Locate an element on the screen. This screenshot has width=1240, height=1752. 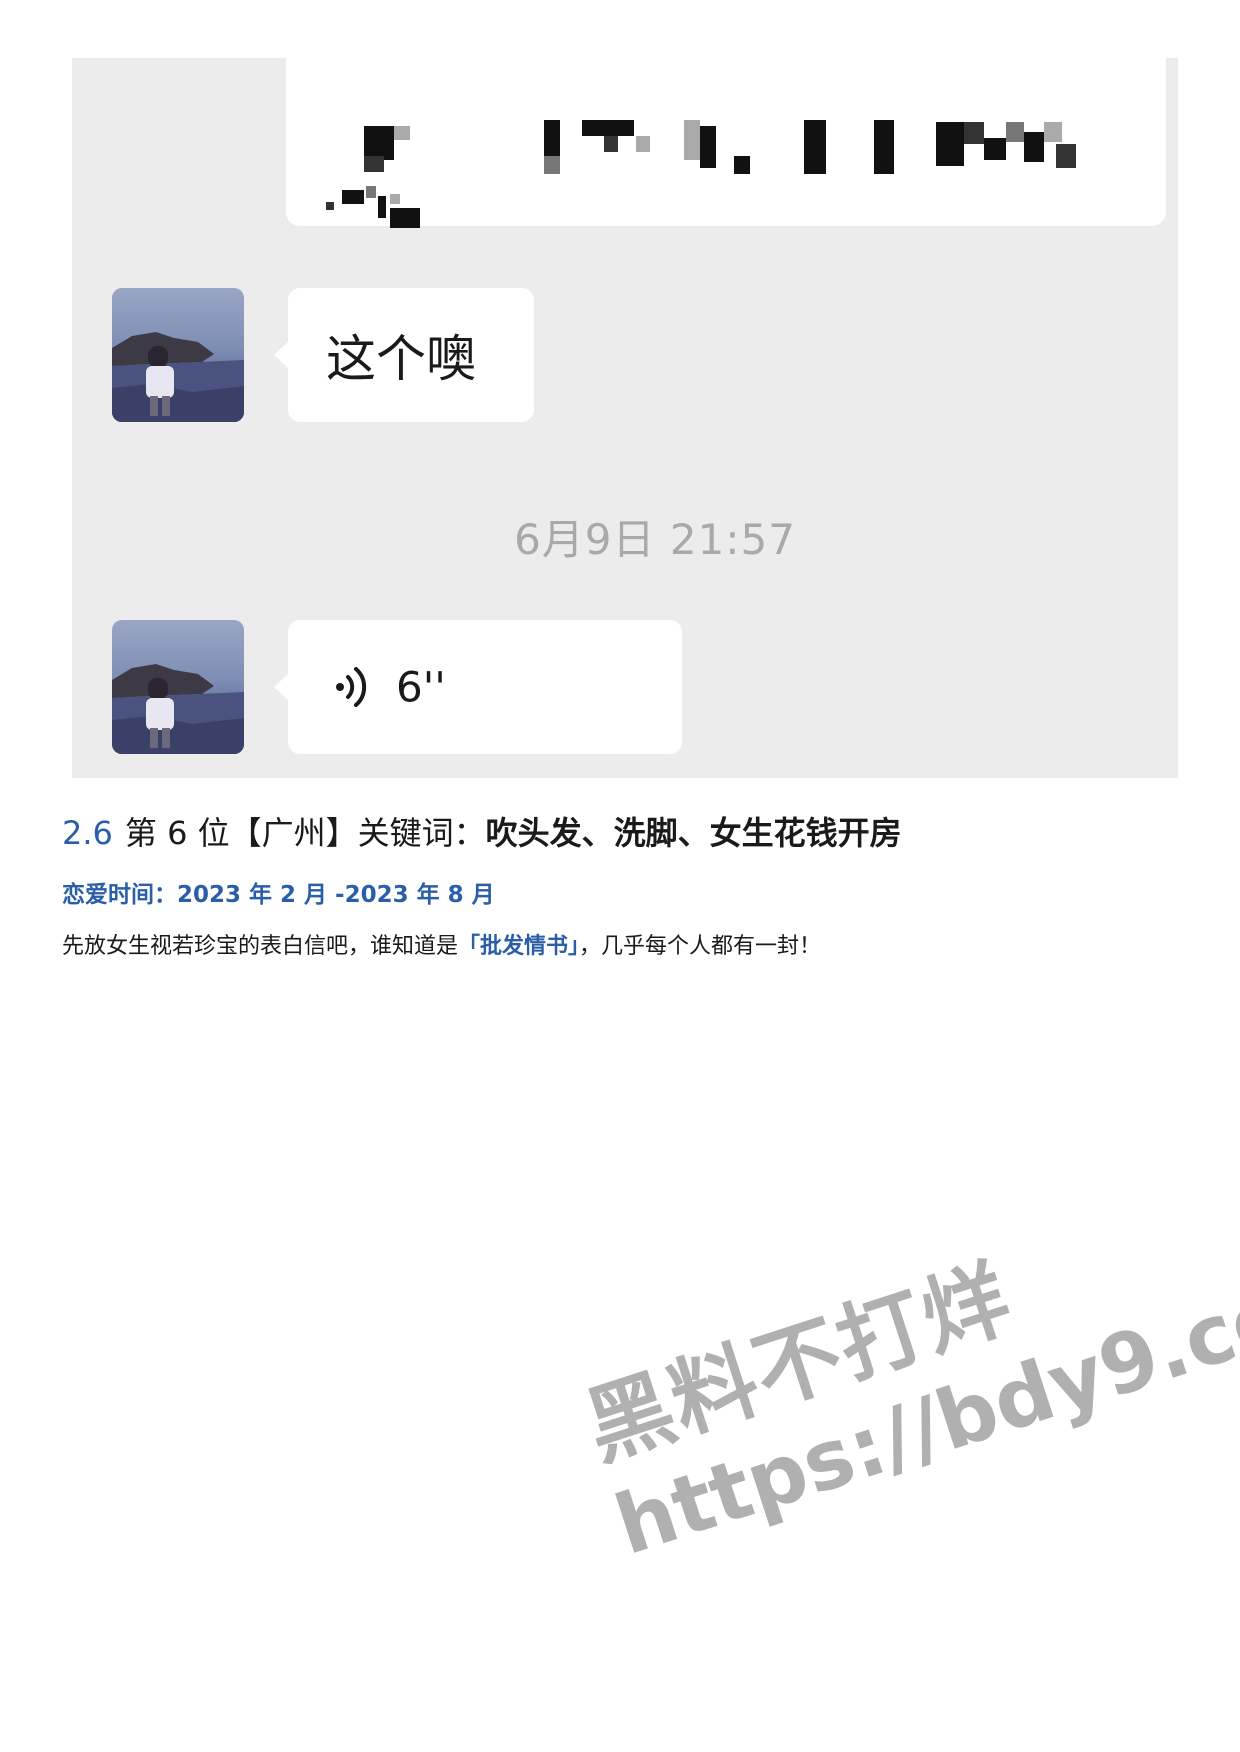
section-heading: 2.6 第 6 位【广州】关键词：吹头发、洗脚、女生花钱开房 is located at coordinates (482, 831).